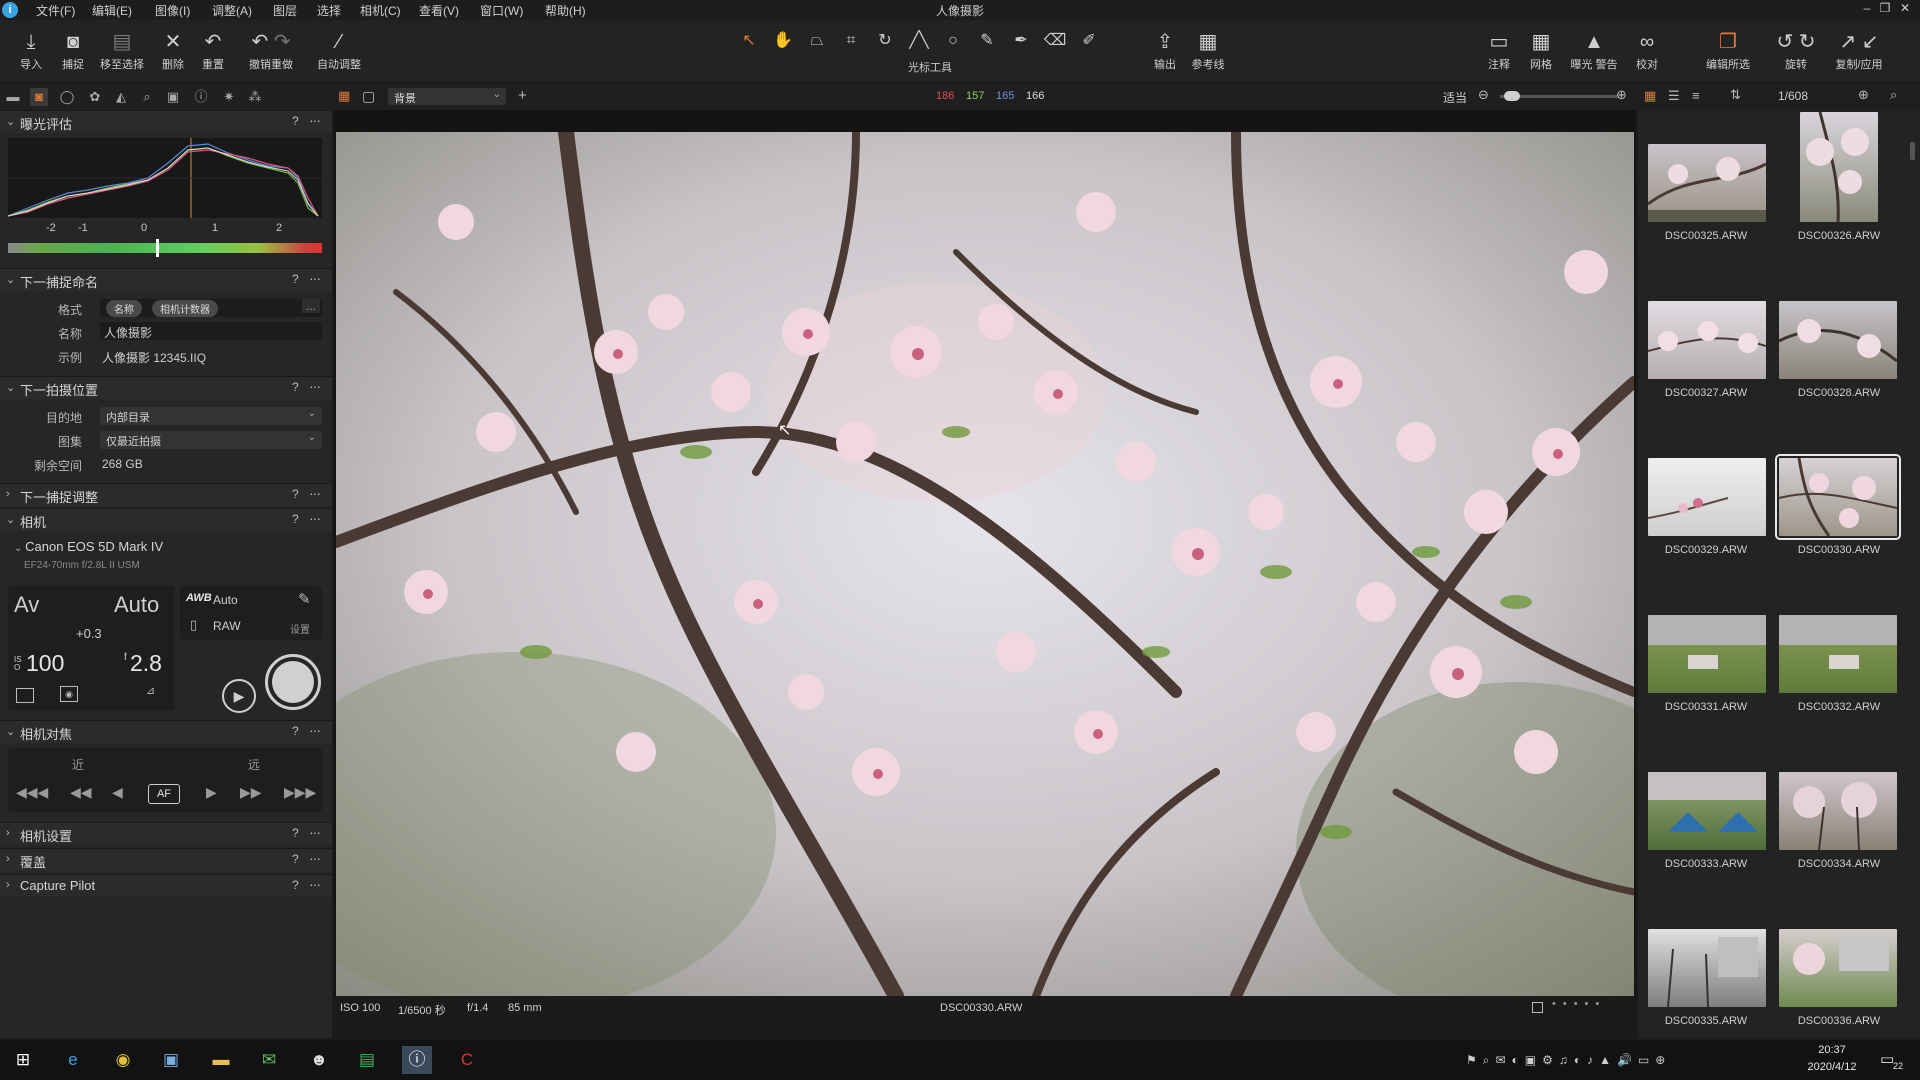  What do you see at coordinates (213, 51) in the screenshot?
I see `reset-button: ↶ 重置` at bounding box center [213, 51].